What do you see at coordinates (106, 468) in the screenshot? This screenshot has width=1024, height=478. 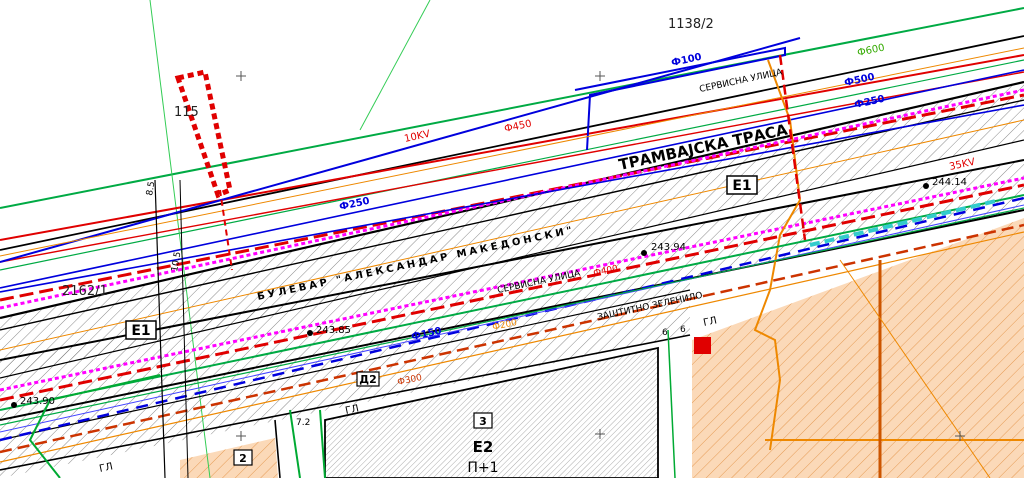 I see `gl-label-bottom: ГЛ` at bounding box center [106, 468].